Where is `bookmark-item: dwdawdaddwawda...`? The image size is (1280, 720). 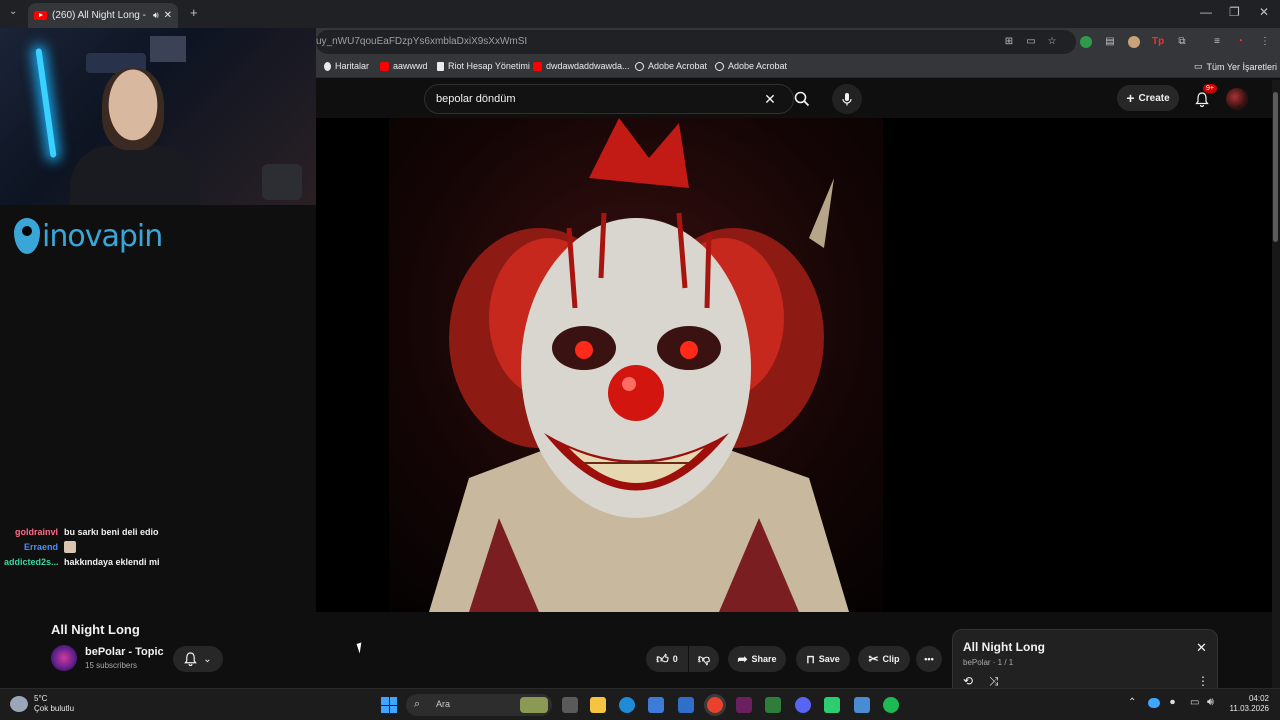 bookmark-item: dwdawdaddwawda... is located at coordinates (581, 66).